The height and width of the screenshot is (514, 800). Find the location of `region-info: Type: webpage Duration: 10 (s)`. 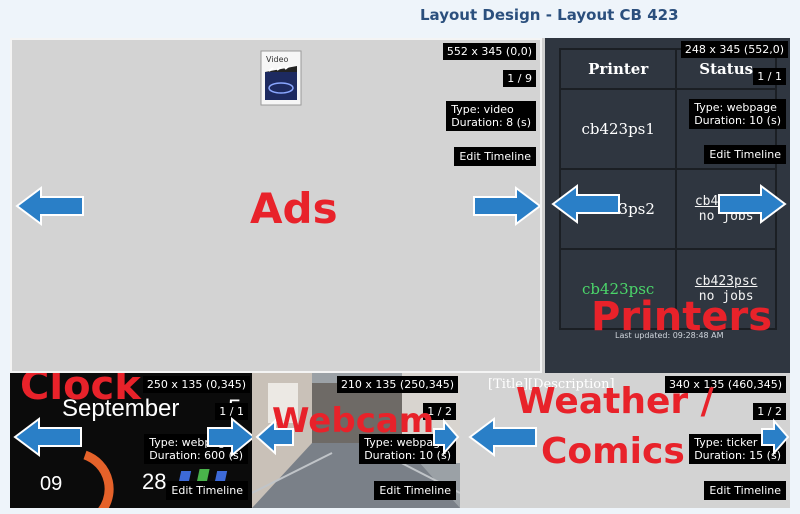

region-info: Type: webpage Duration: 10 (s) is located at coordinates (737, 114).